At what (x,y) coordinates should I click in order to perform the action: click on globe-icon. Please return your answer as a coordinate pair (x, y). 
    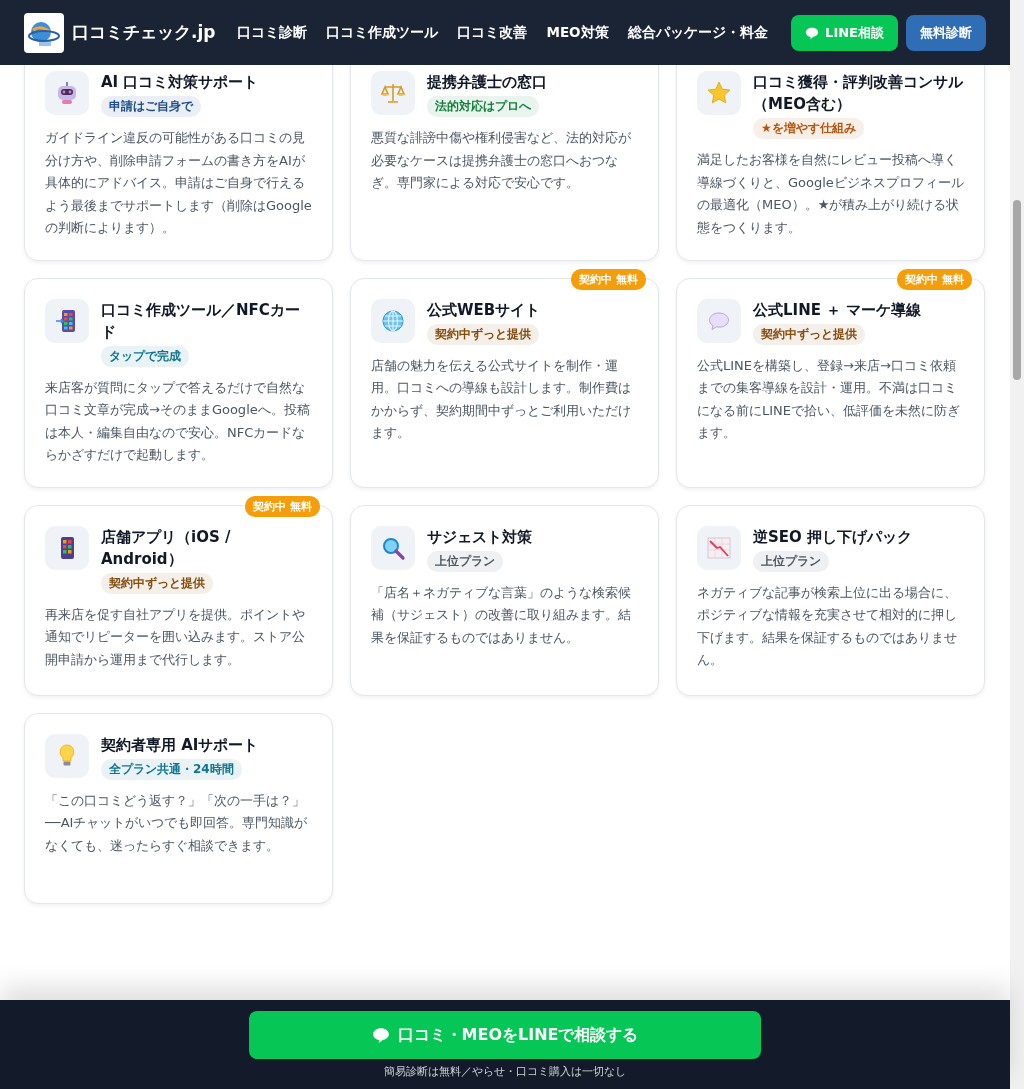
    Looking at the image, I should click on (393, 320).